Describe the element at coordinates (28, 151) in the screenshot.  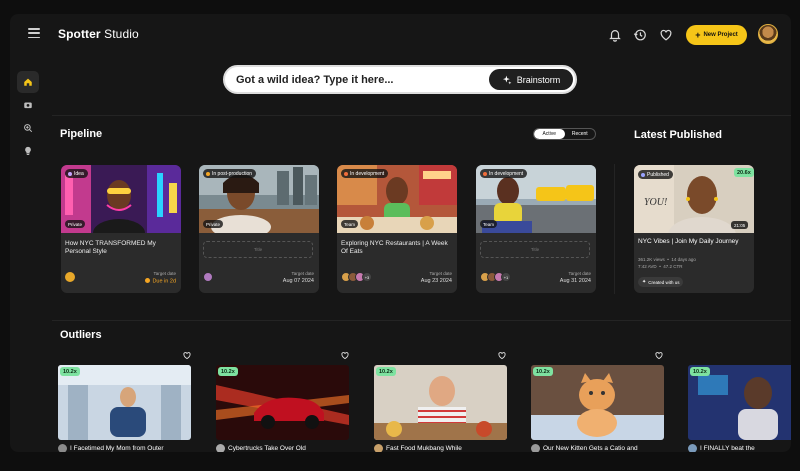
I see `sidebar-item-ideas` at that location.